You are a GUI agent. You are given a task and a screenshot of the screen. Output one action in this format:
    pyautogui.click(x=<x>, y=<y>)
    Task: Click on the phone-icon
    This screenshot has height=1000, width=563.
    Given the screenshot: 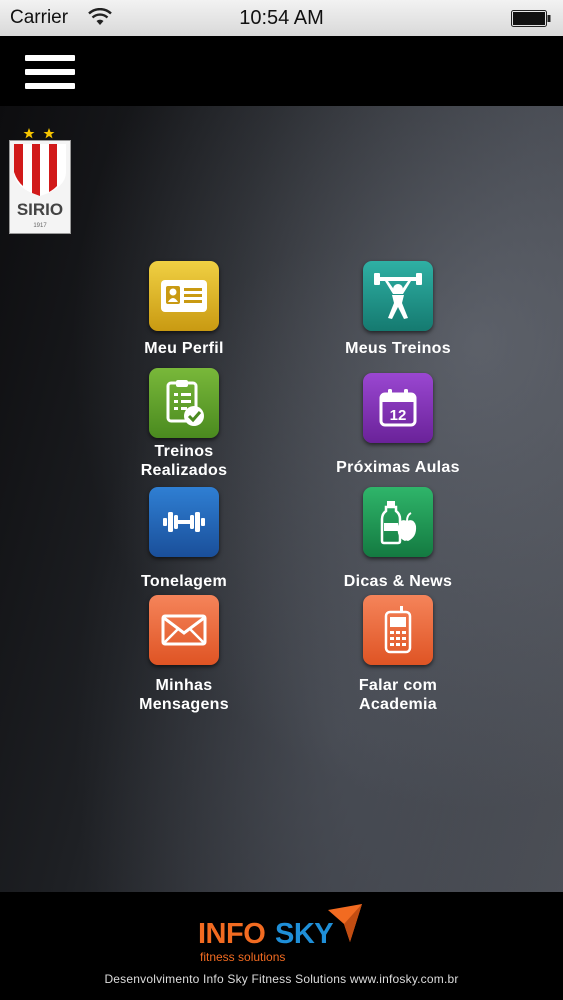 What is the action you would take?
    pyautogui.click(x=398, y=630)
    